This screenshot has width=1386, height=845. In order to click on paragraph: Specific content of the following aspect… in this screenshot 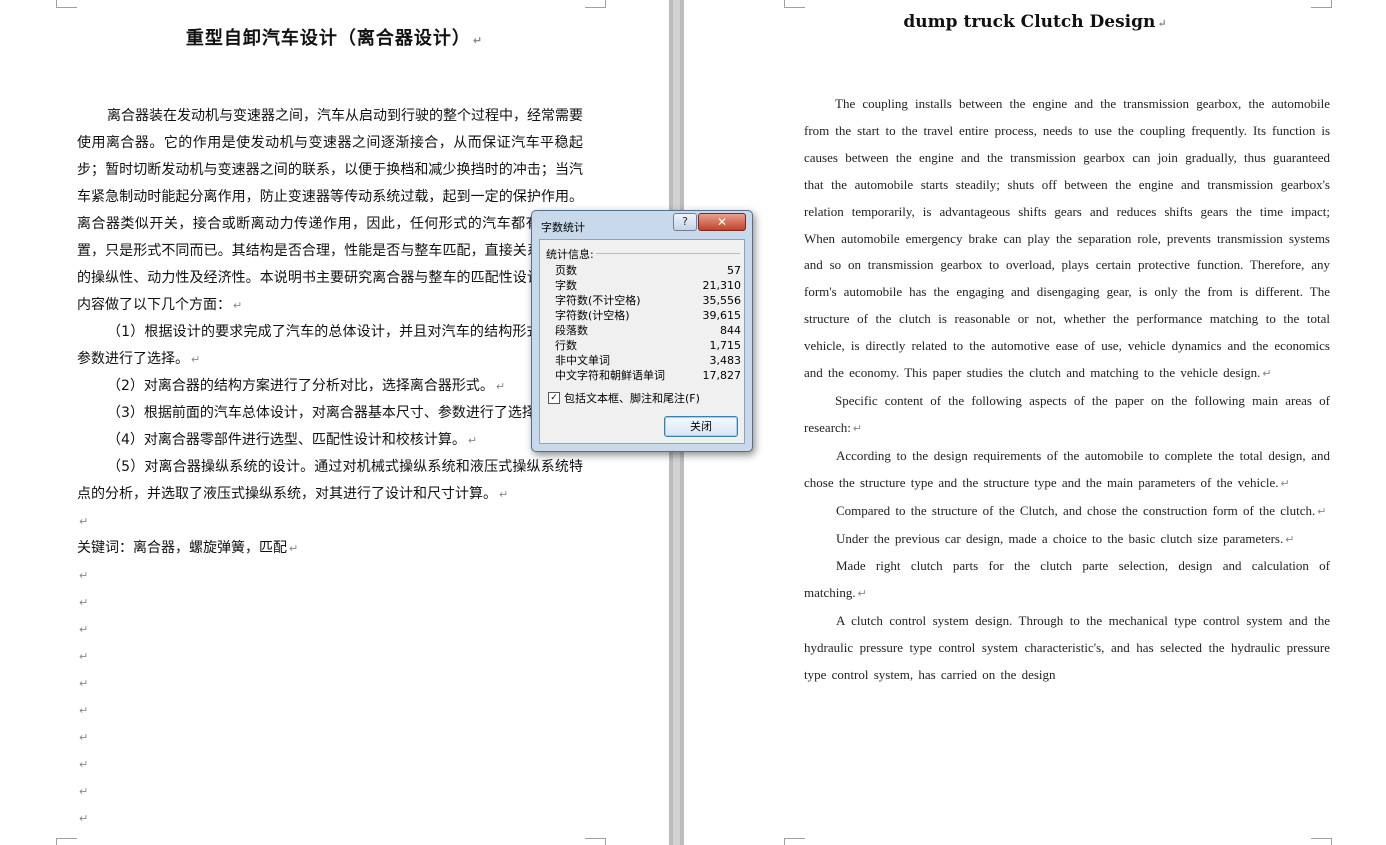, I will do `click(1067, 413)`.